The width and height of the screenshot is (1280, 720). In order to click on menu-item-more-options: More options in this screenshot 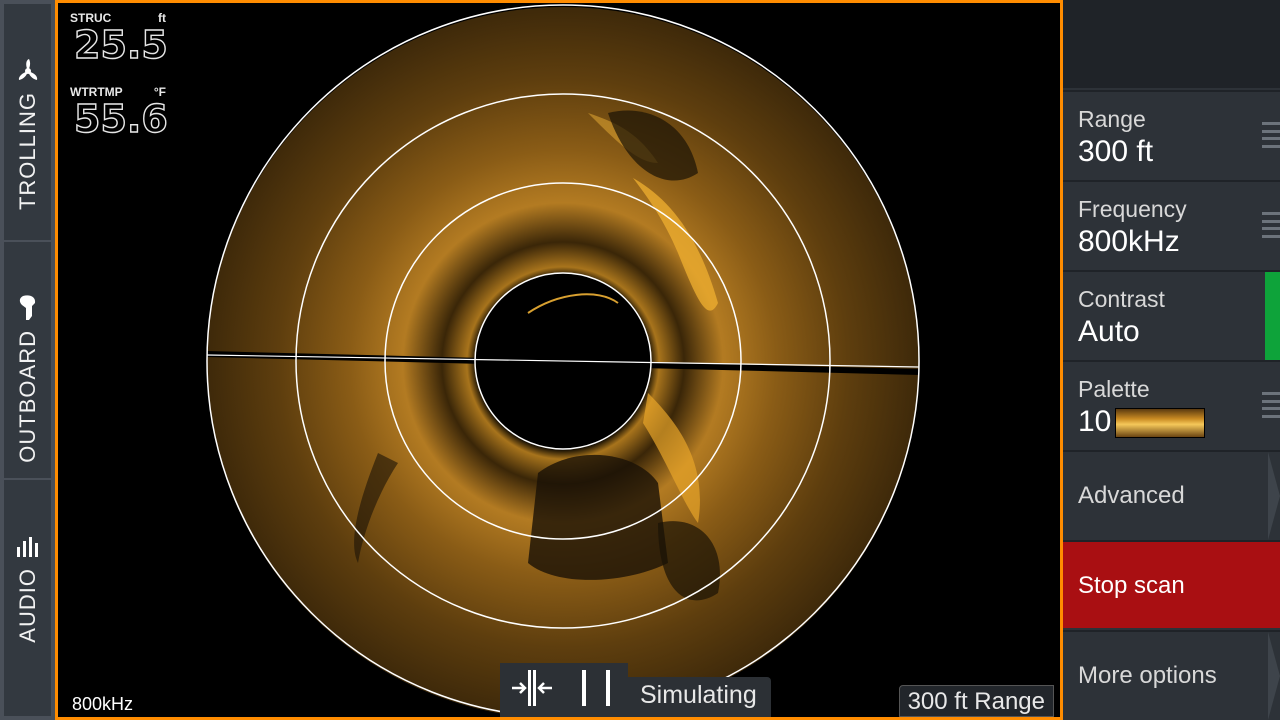, I will do `click(1171, 675)`.